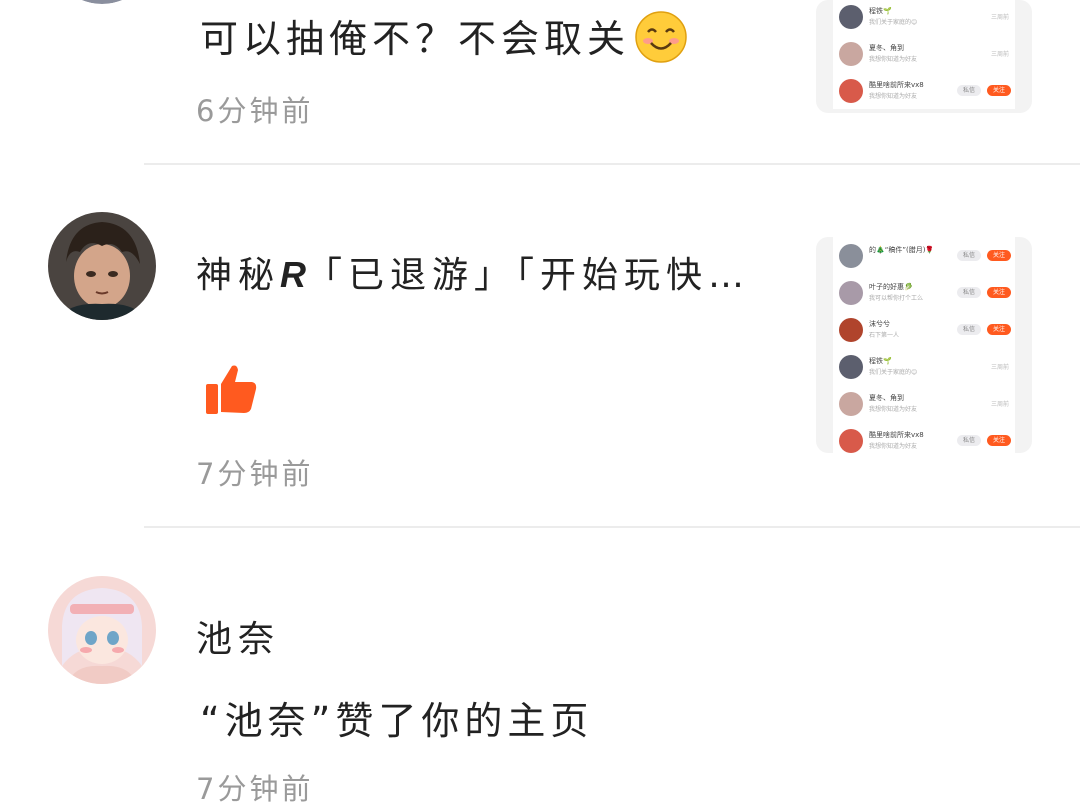 This screenshot has height=810, width=1080. I want to click on username: 池奈, so click(238, 636).